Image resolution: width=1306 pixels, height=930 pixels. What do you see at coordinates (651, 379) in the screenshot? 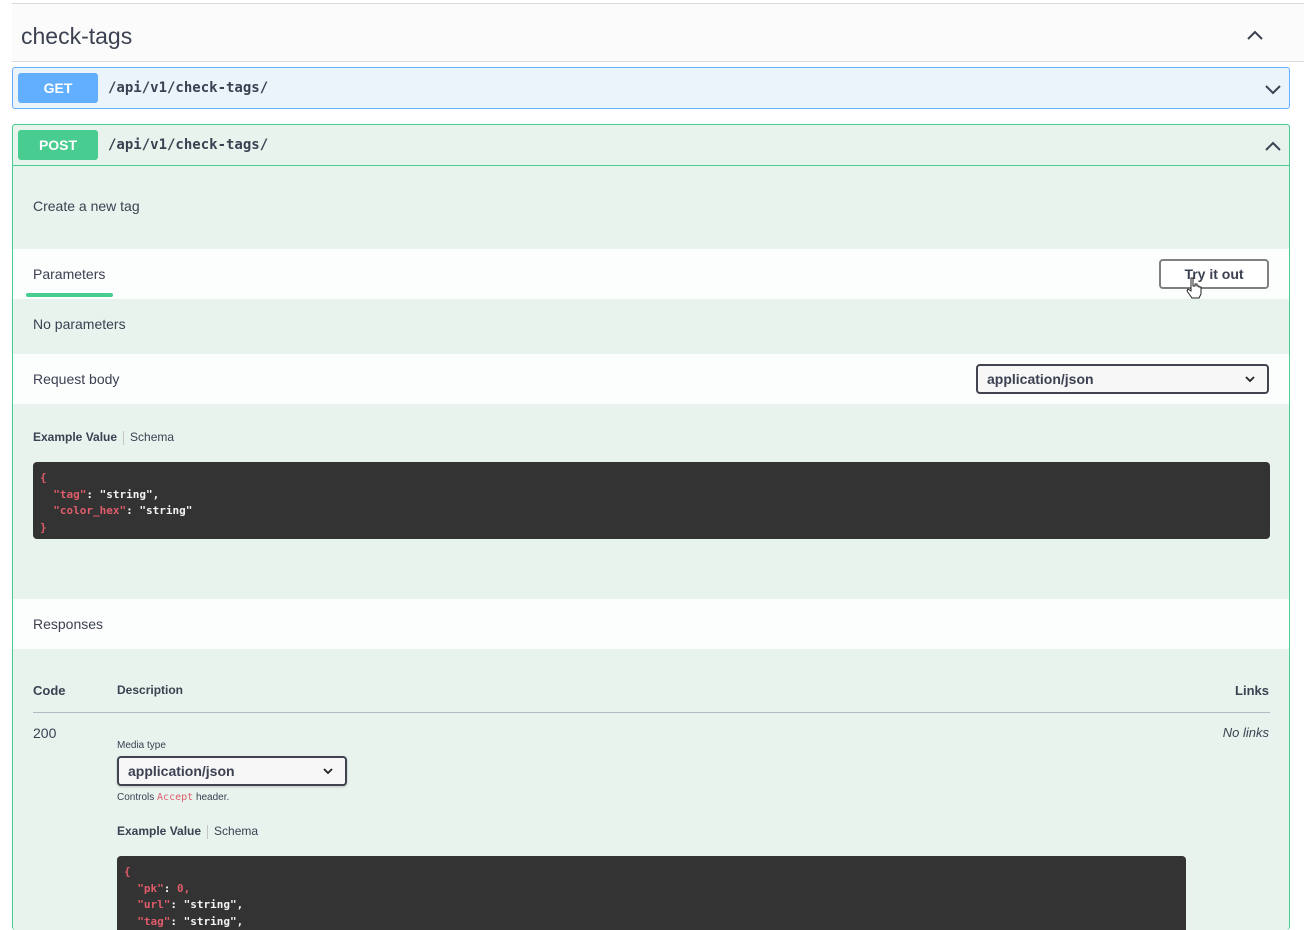
I see `request-body-section-header: Request body application/json` at bounding box center [651, 379].